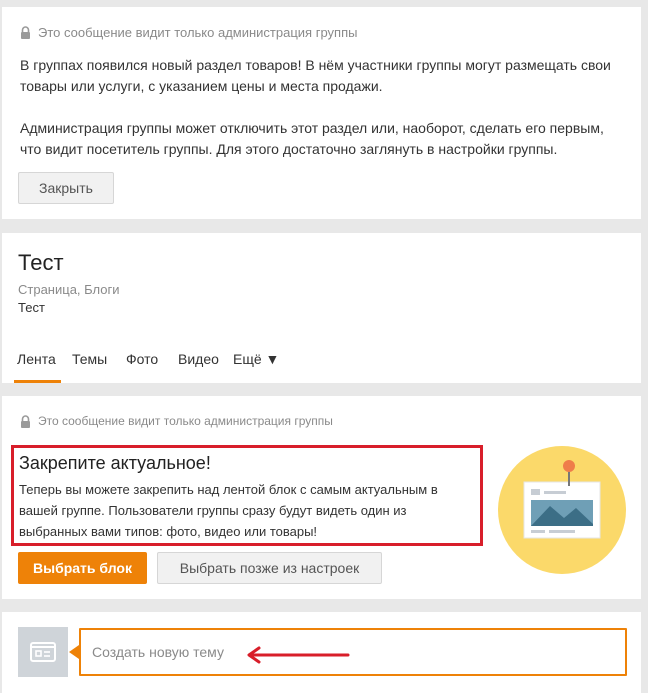 The width and height of the screenshot is (648, 693). I want to click on topic-icon, so click(43, 652).